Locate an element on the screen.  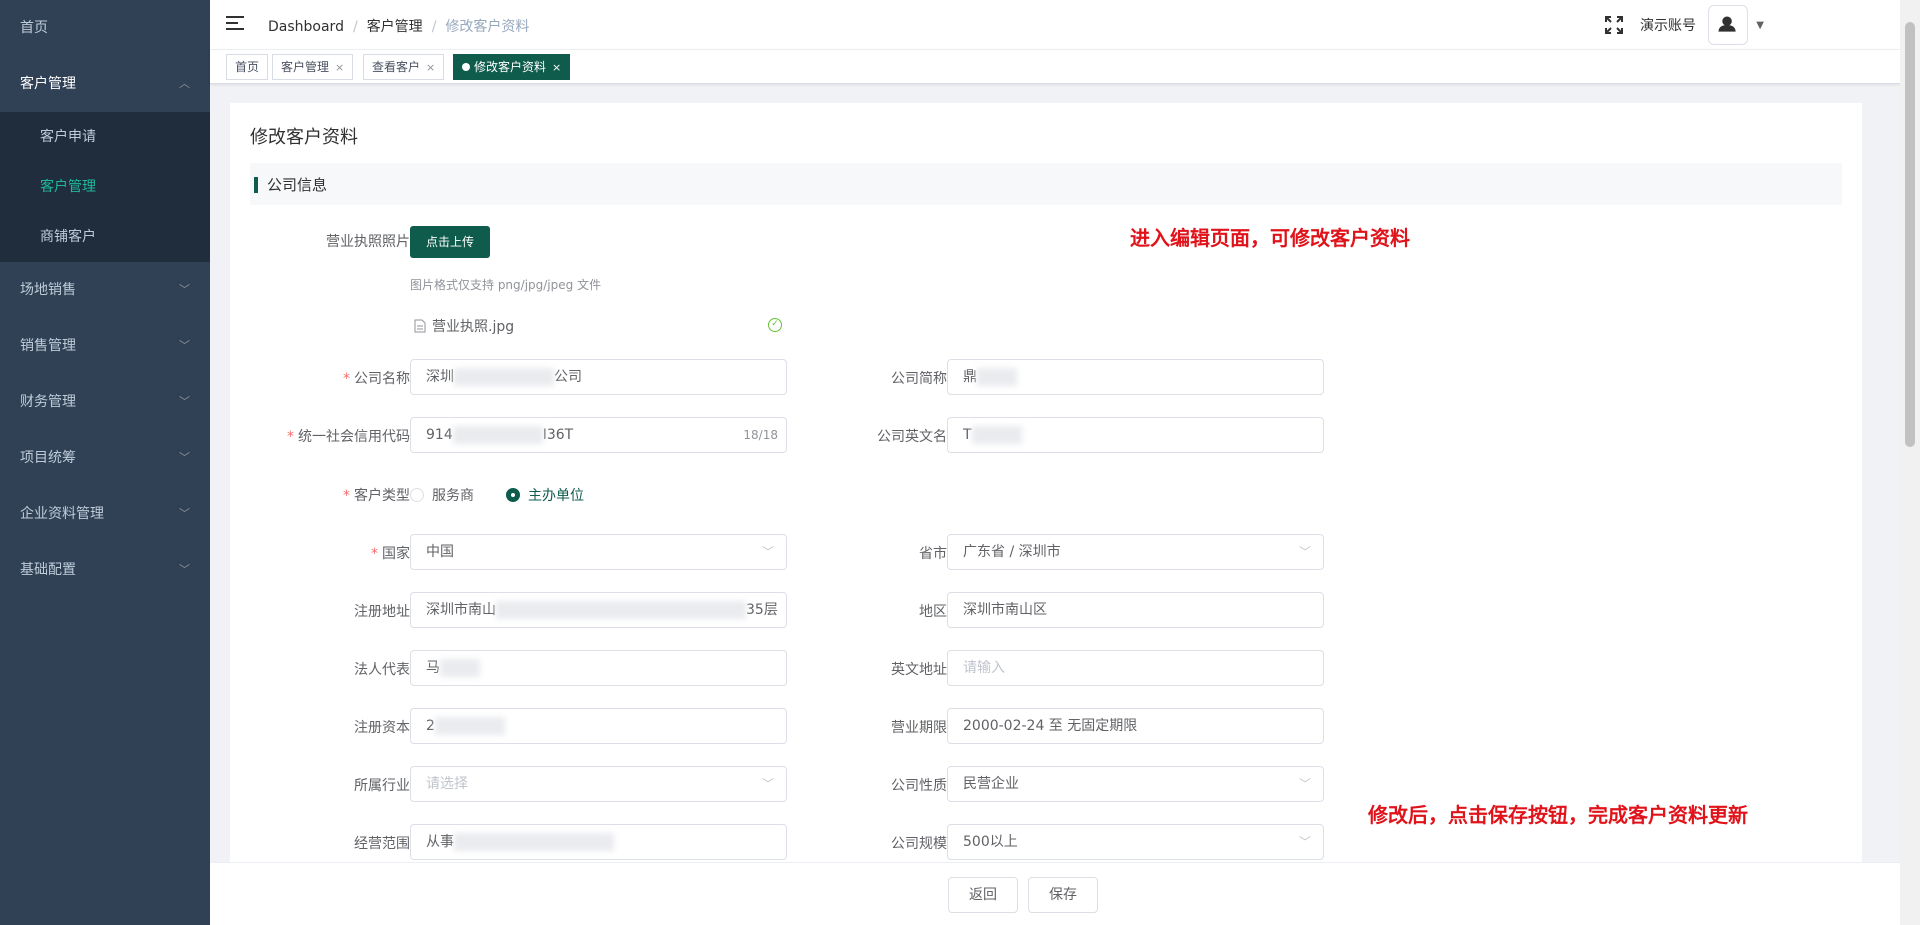
tag-home-label: 首页 is located at coordinates (247, 67).